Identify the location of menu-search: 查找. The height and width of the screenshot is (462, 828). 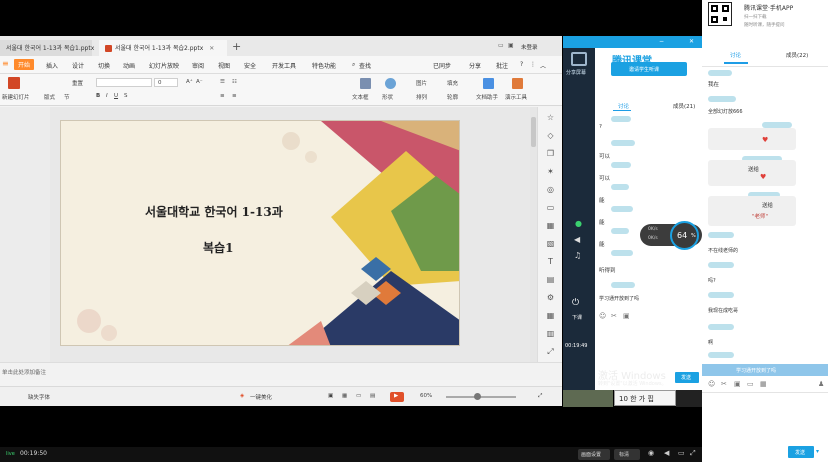
(365, 65).